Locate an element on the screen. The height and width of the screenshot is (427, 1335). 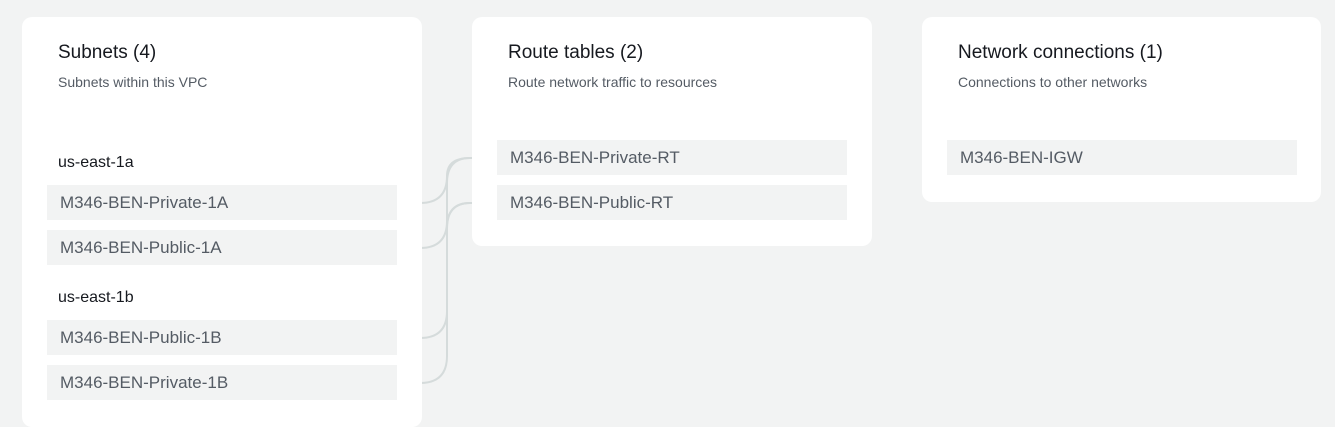
subnet-item-private-1a: M346-BEN-Private-1A is located at coordinates (222, 202).